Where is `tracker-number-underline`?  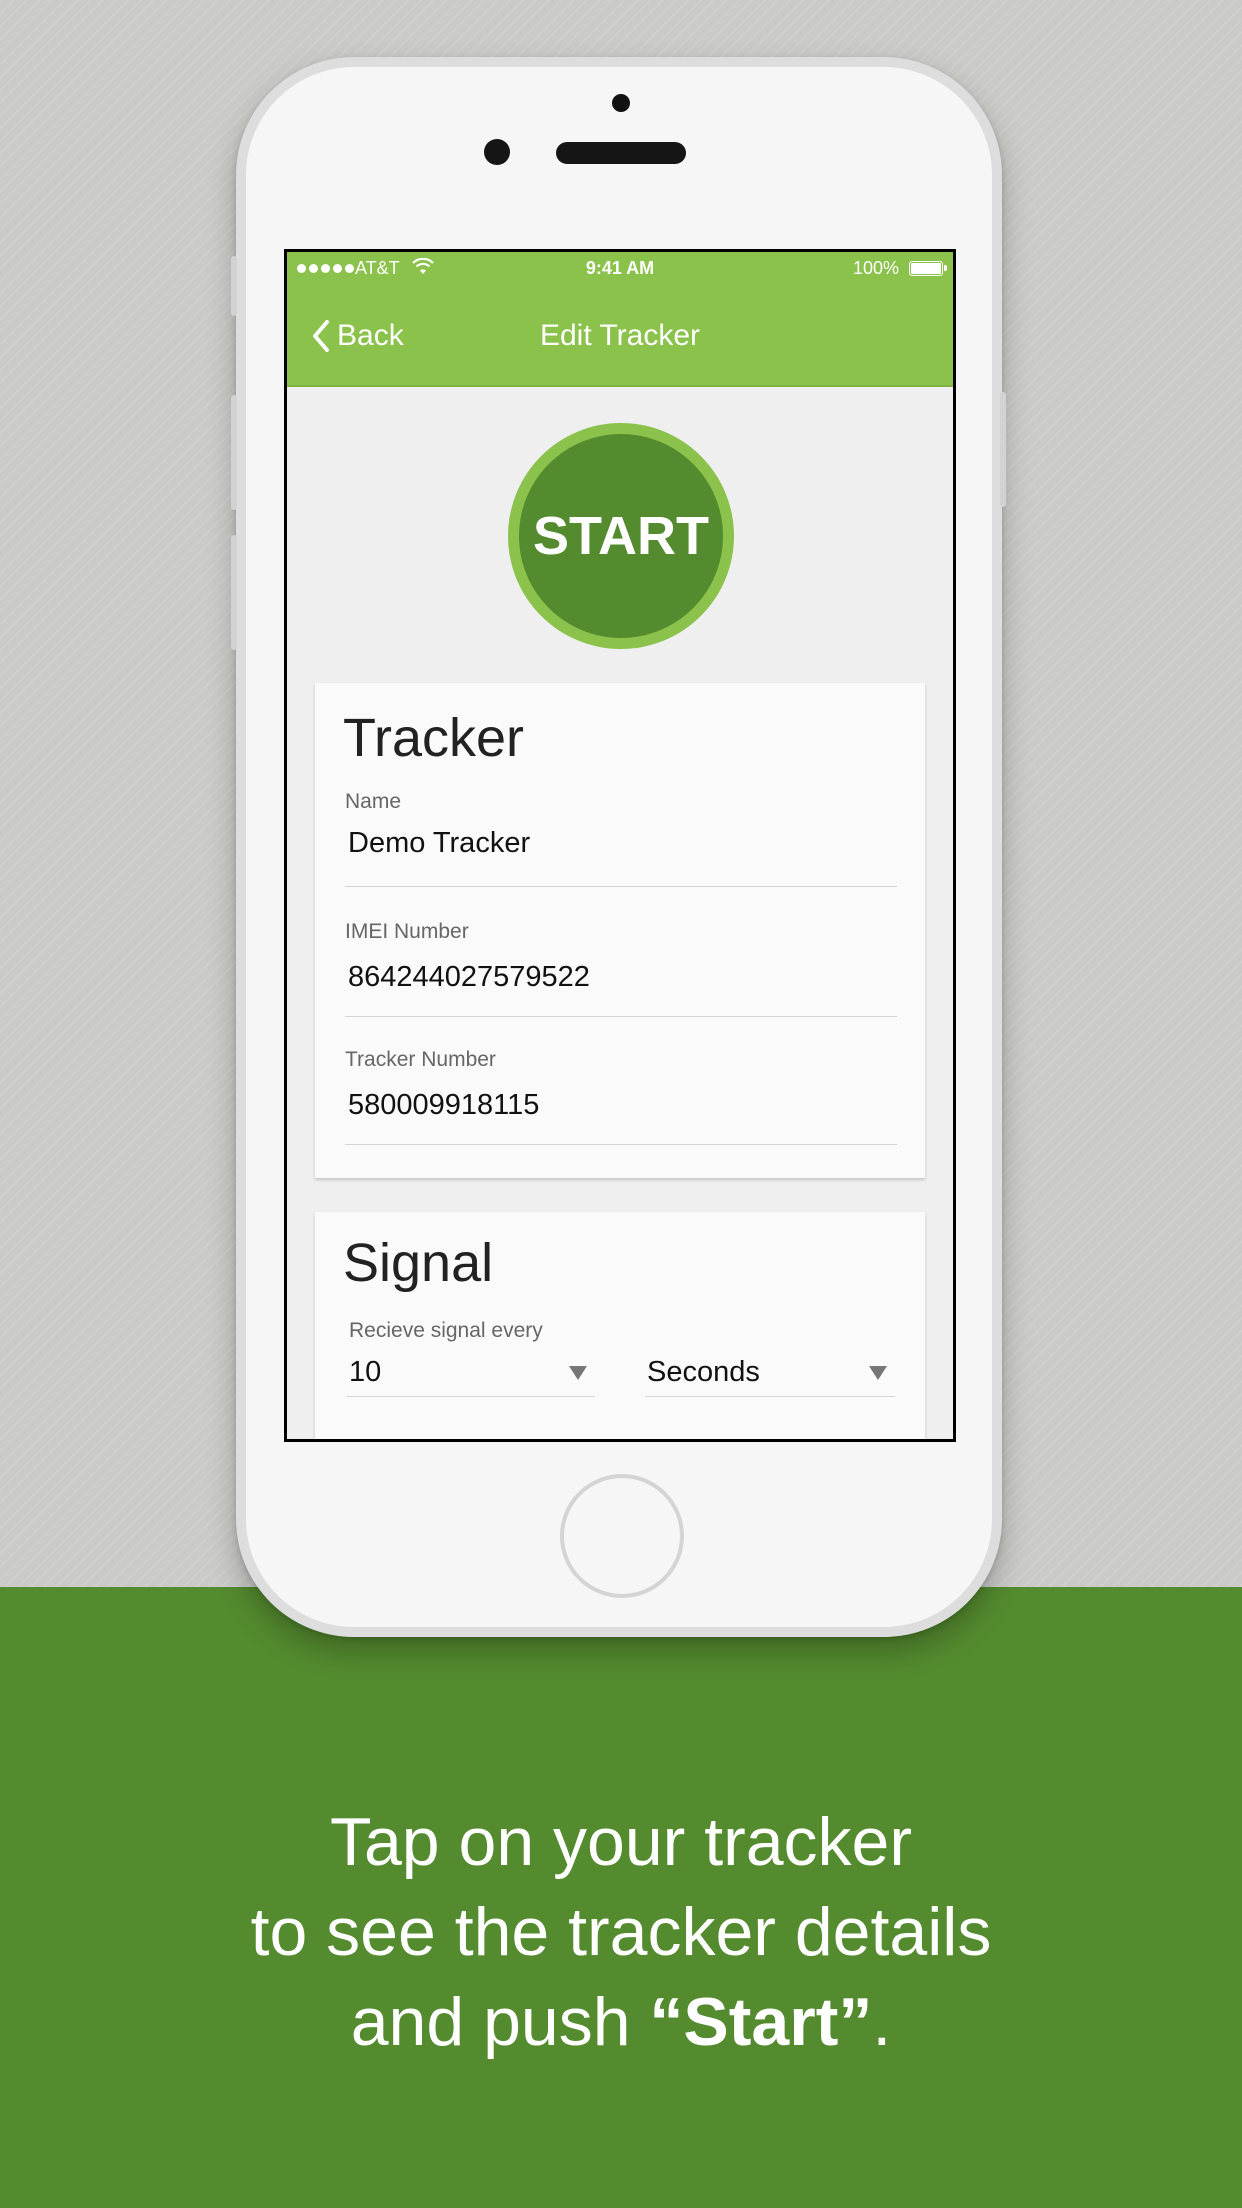 tracker-number-underline is located at coordinates (621, 1144).